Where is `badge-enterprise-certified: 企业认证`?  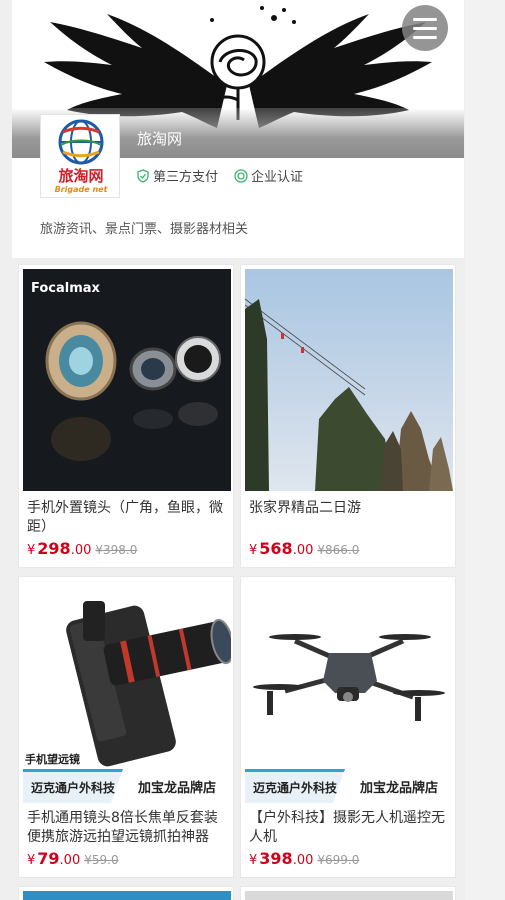 badge-enterprise-certified: 企业认证 is located at coordinates (268, 175).